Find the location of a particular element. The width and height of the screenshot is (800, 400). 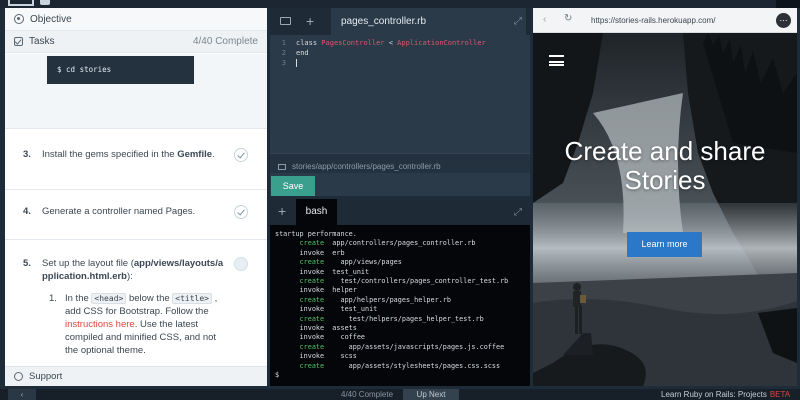

terminal-text: app/helpers/pages_helper.rb is located at coordinates (387, 299).